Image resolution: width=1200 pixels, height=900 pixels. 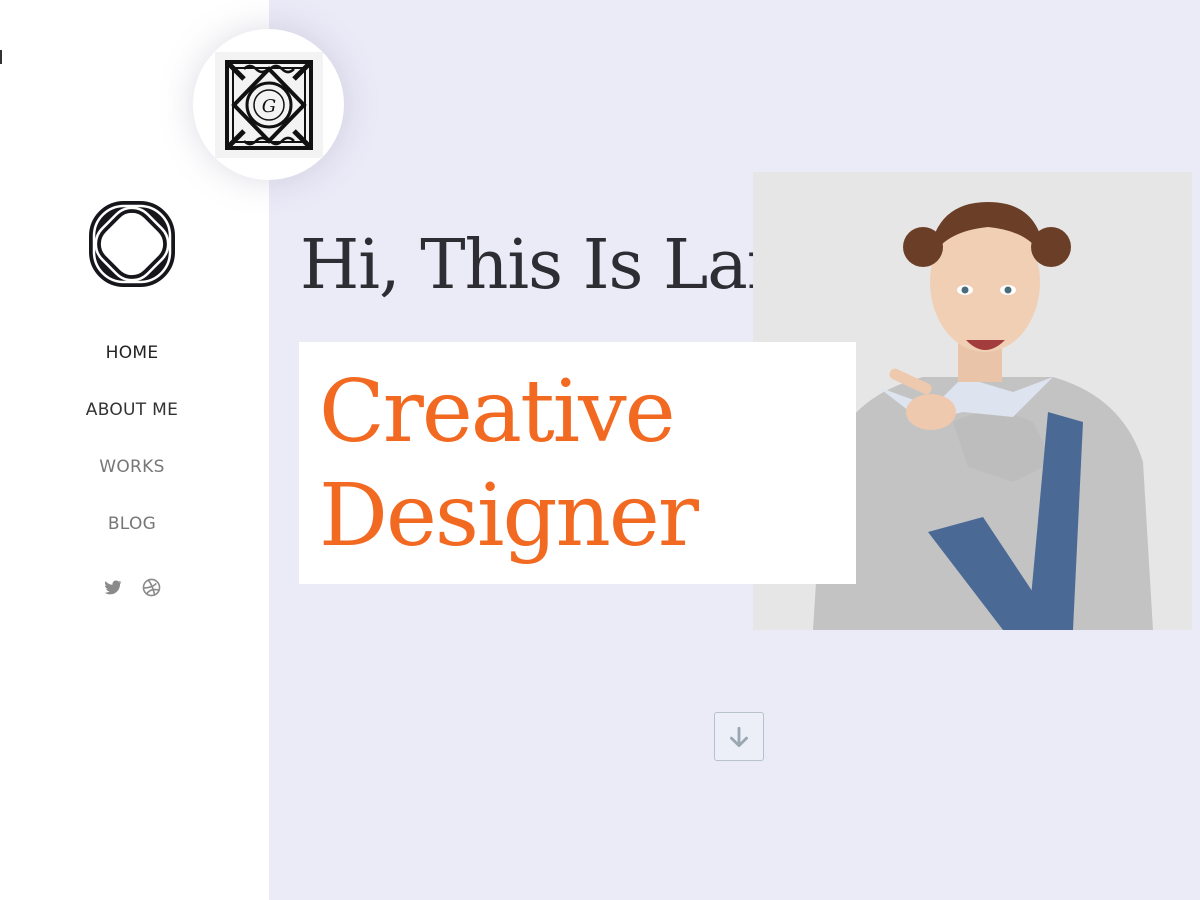 I want to click on gutenberg-badge: G, so click(x=268, y=104).